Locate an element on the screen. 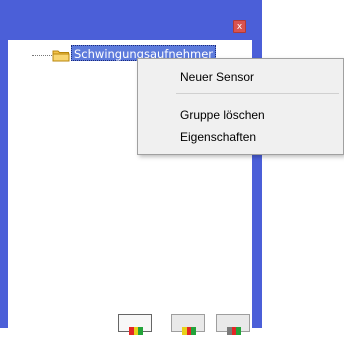  menu-item-gruppe-loeschen: Gruppe löschen is located at coordinates (240, 115).